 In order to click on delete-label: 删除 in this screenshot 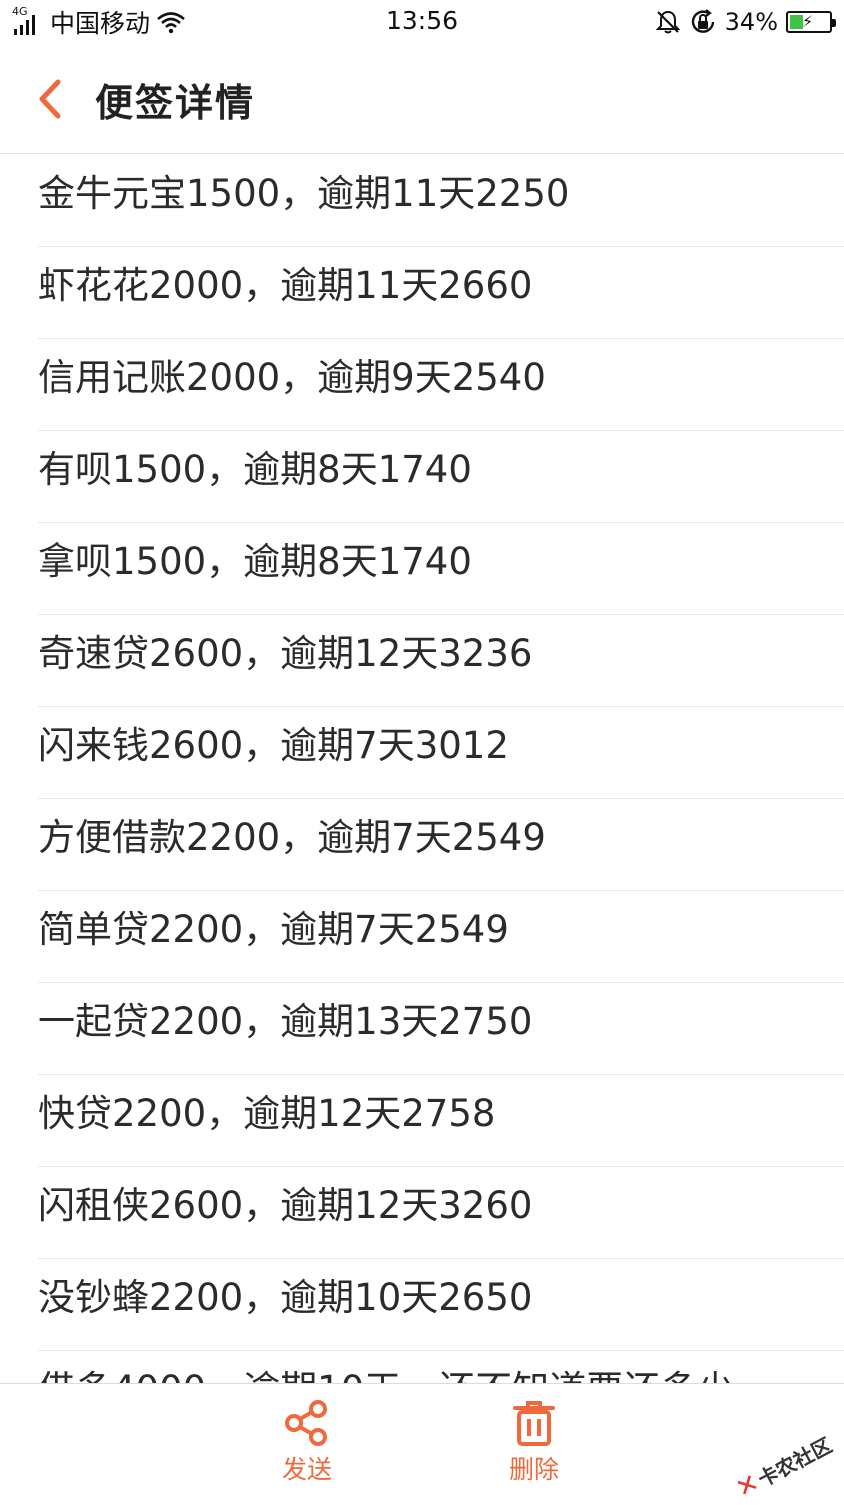, I will do `click(533, 1469)`.